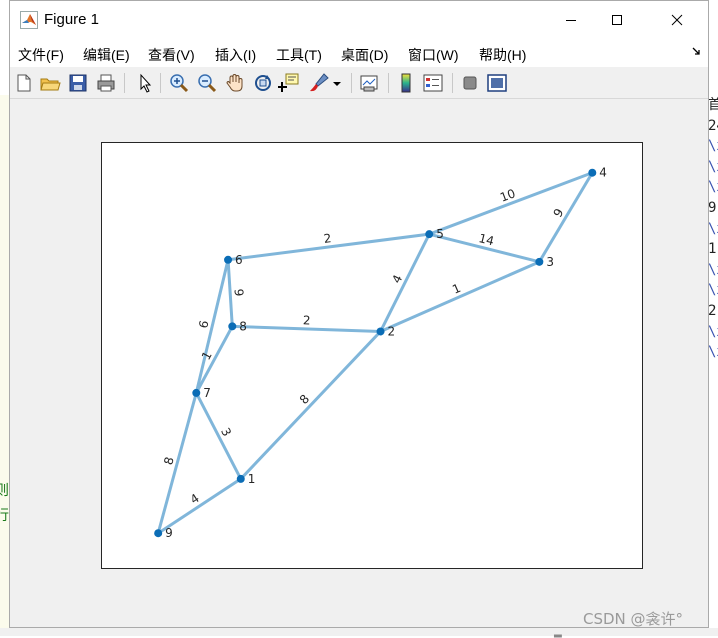 This screenshot has height=638, width=718. I want to click on background-text-fragment: 2, so click(712, 310).